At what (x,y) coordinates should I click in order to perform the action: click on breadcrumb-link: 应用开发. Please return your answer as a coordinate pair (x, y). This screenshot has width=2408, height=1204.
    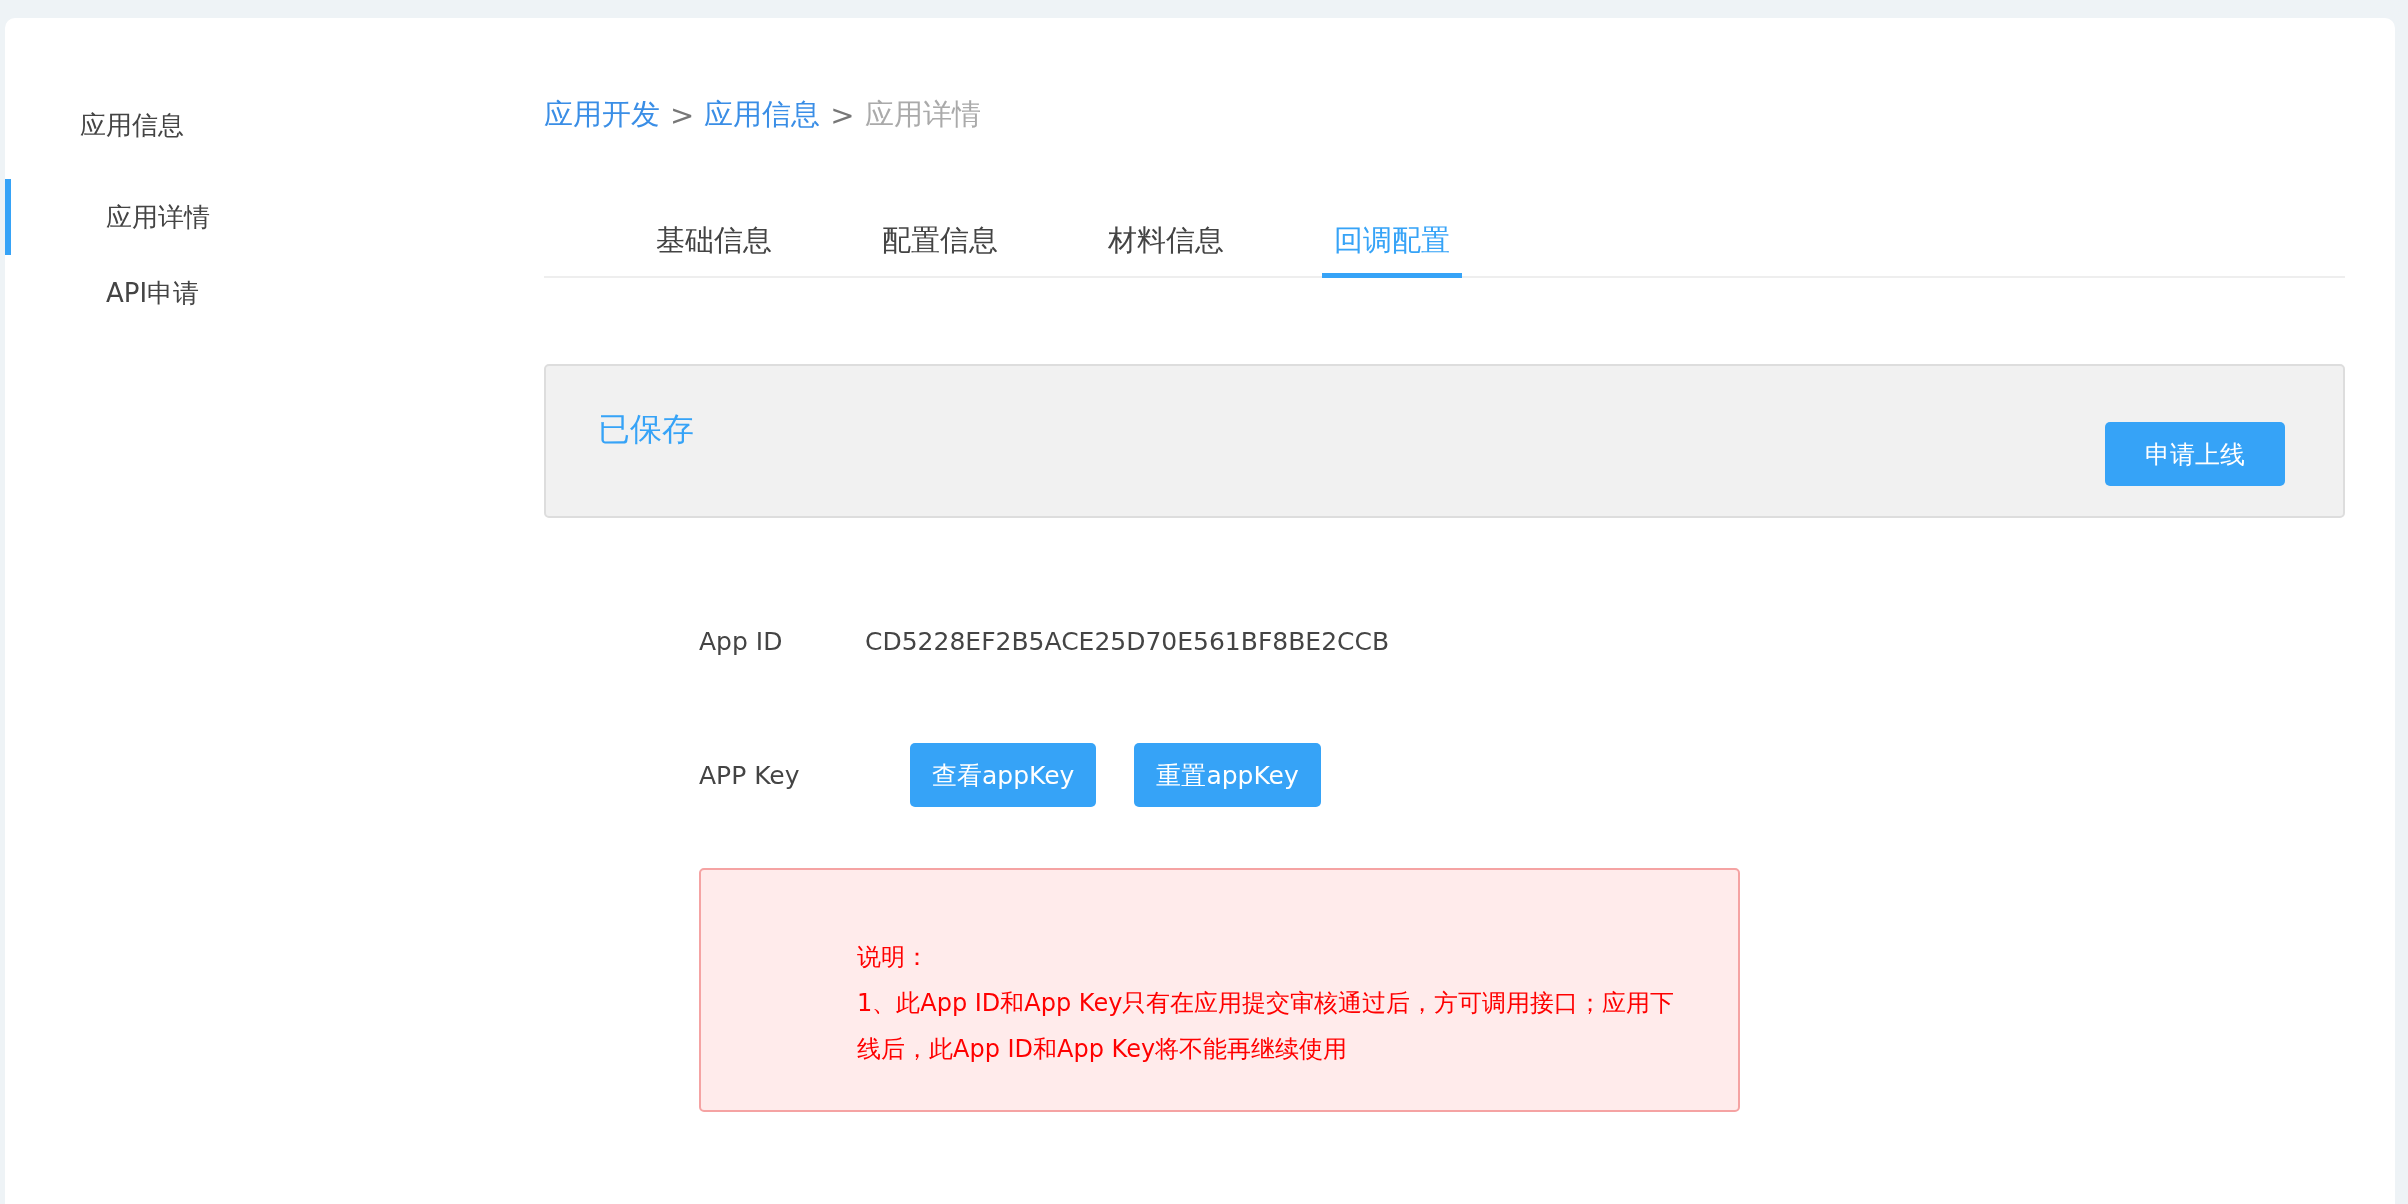
    Looking at the image, I should click on (602, 115).